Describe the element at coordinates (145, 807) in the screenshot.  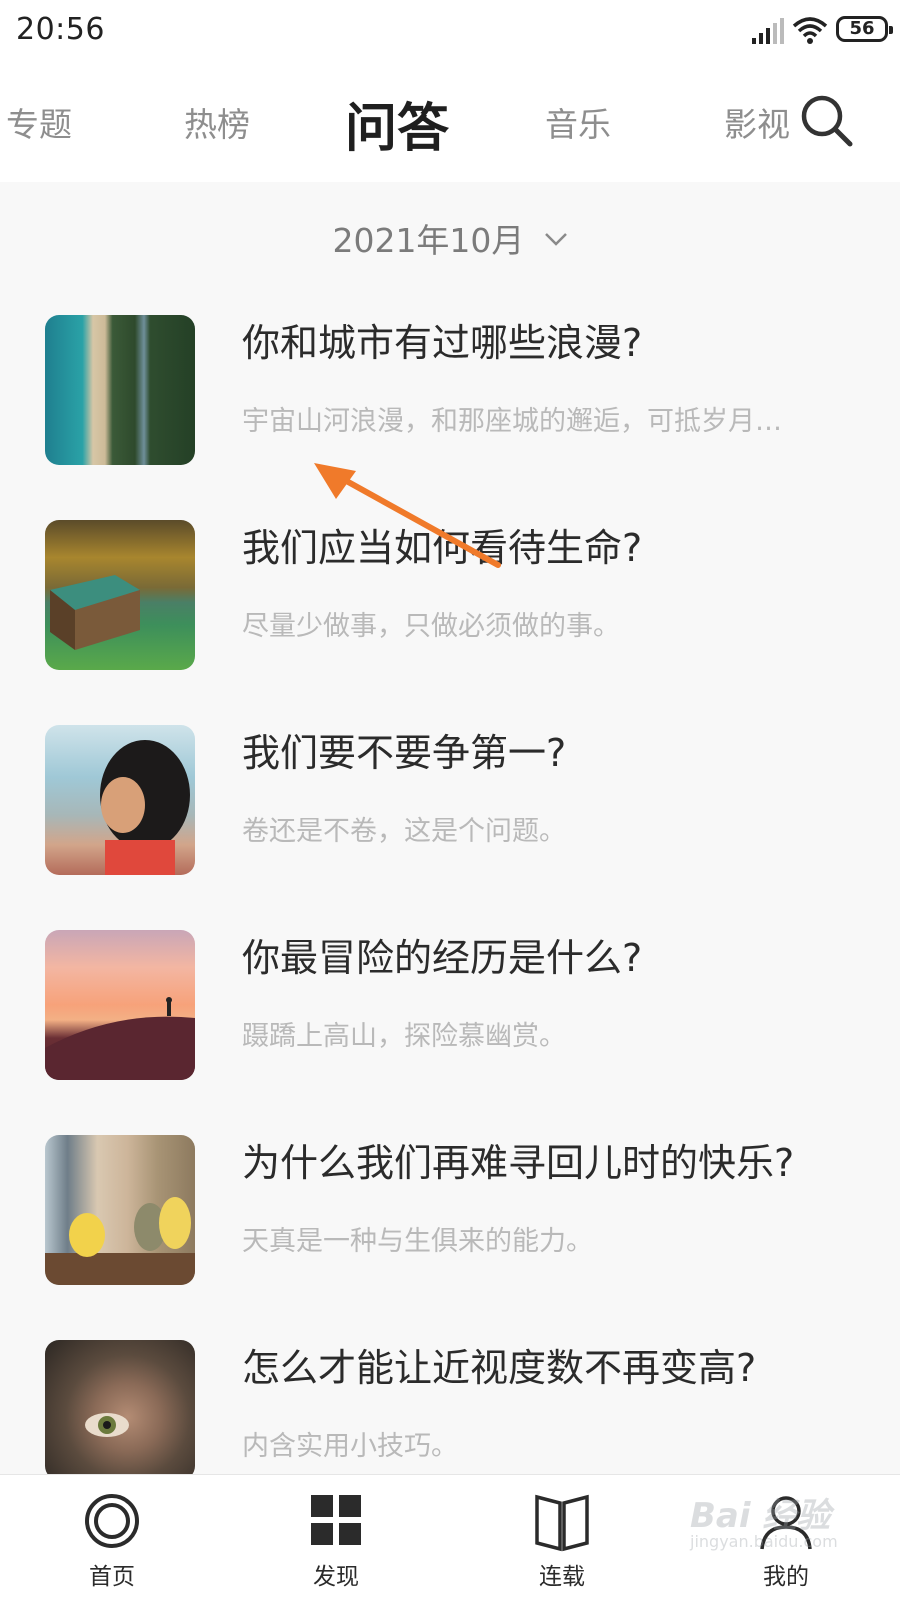
I see `child-silhouette` at that location.